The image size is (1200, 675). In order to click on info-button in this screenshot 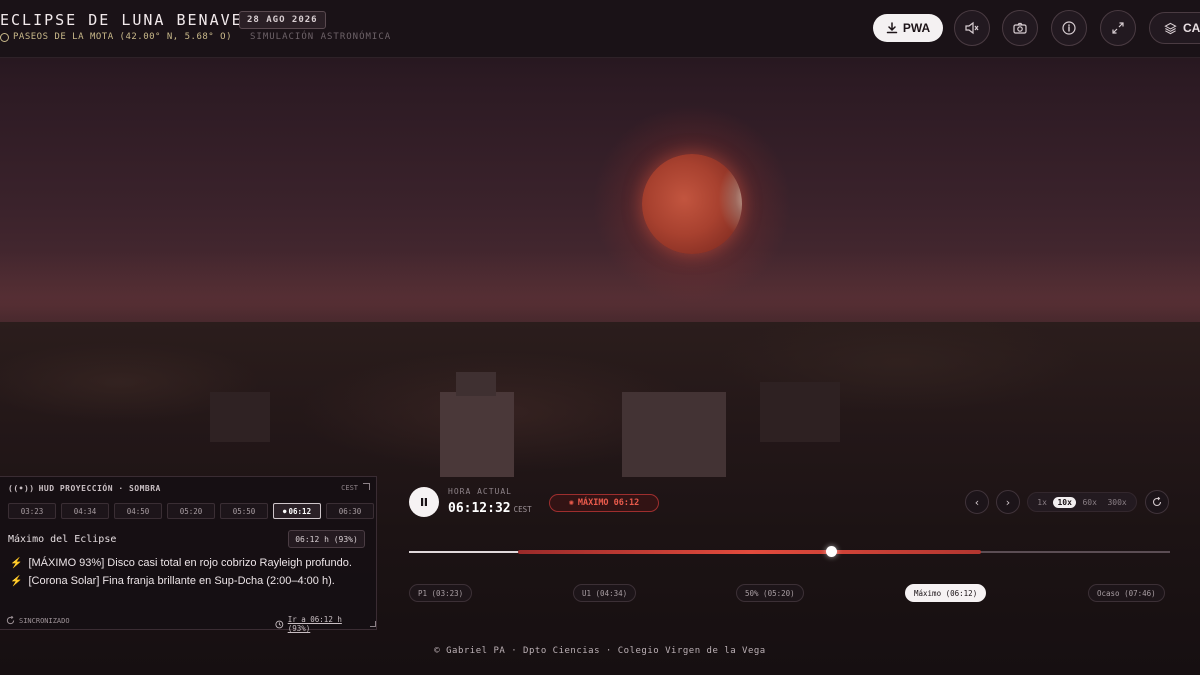, I will do `click(1069, 28)`.